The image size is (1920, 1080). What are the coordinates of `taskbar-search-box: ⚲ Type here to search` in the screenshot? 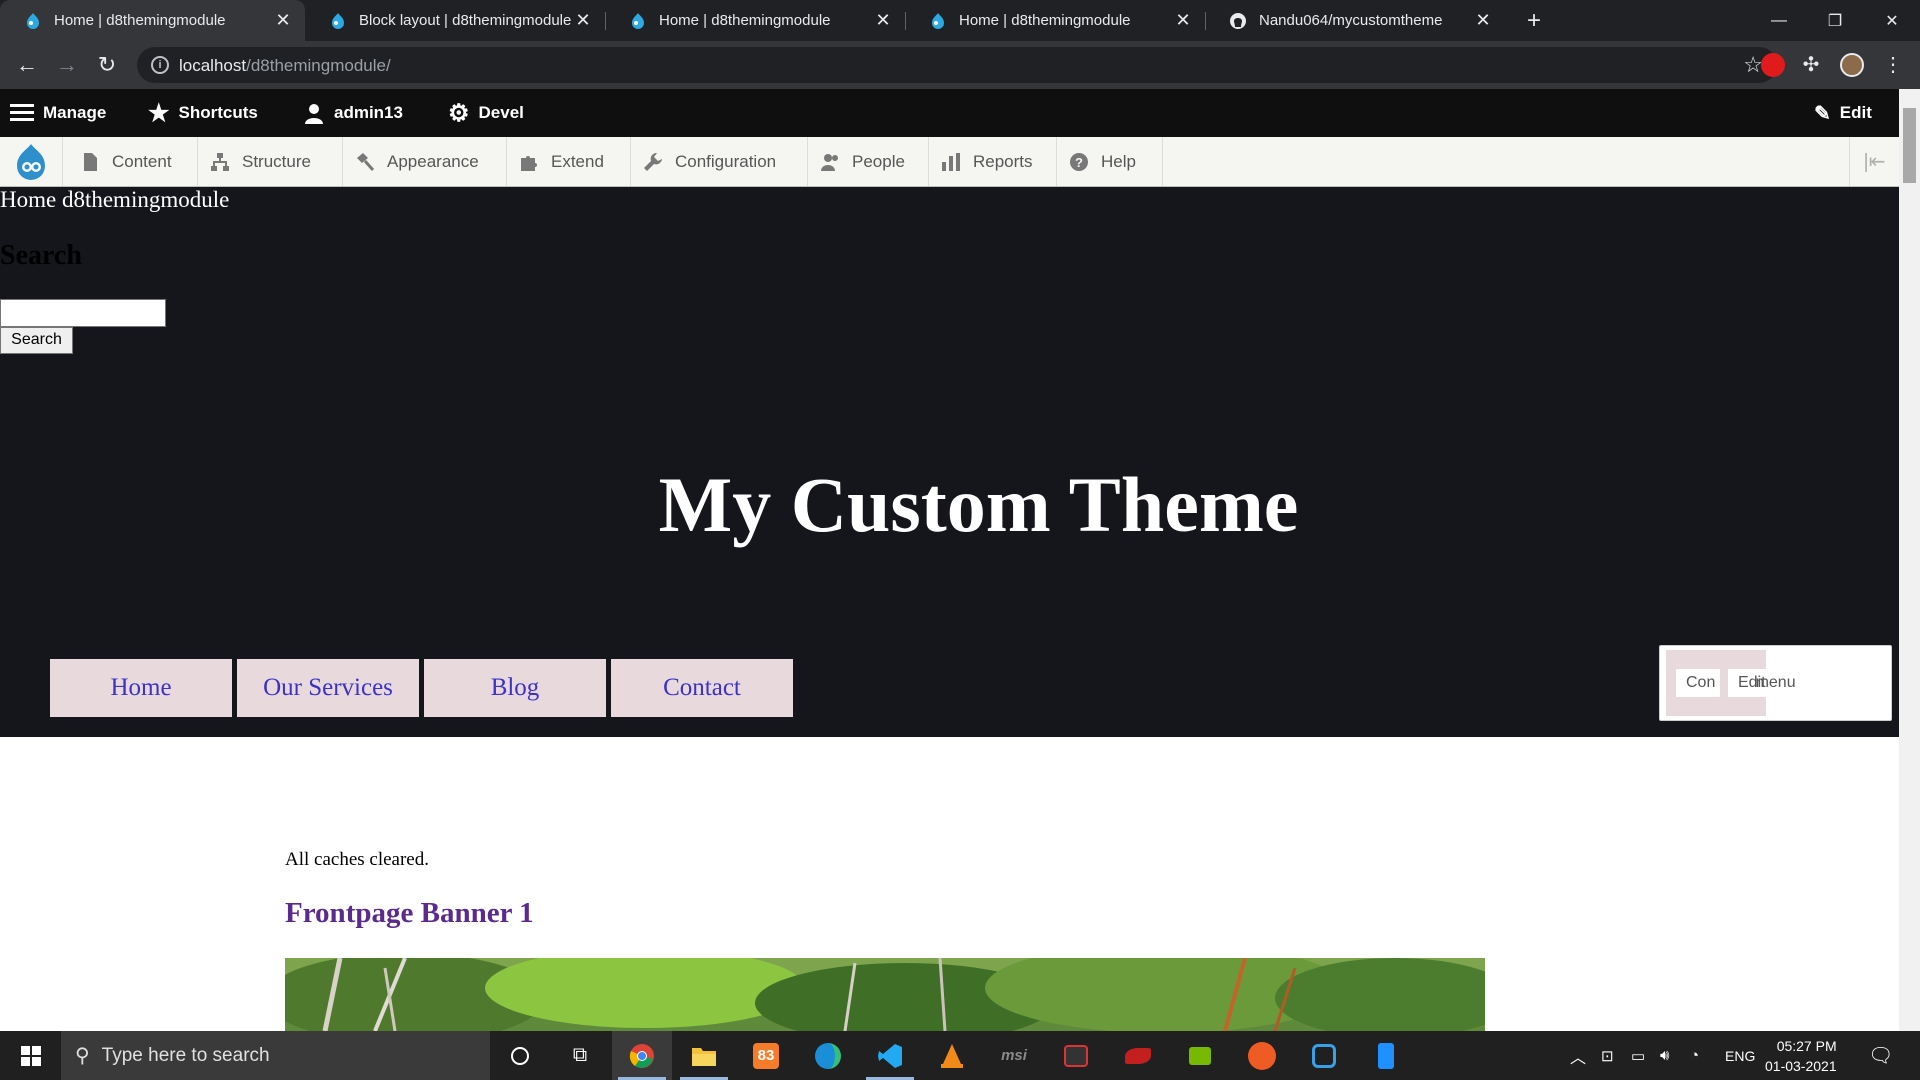 It's located at (275, 1055).